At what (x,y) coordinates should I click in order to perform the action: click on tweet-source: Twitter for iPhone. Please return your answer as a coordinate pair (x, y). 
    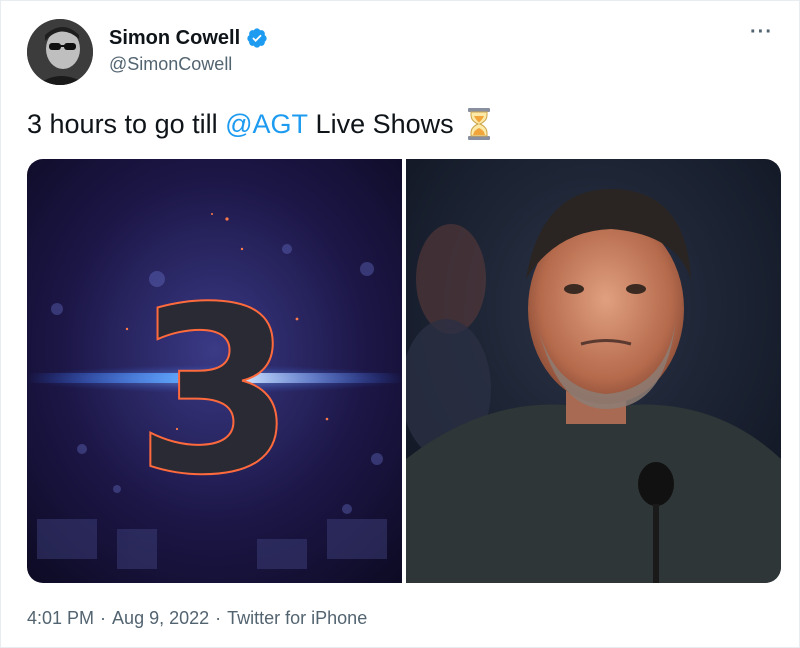
    Looking at the image, I should click on (297, 618).